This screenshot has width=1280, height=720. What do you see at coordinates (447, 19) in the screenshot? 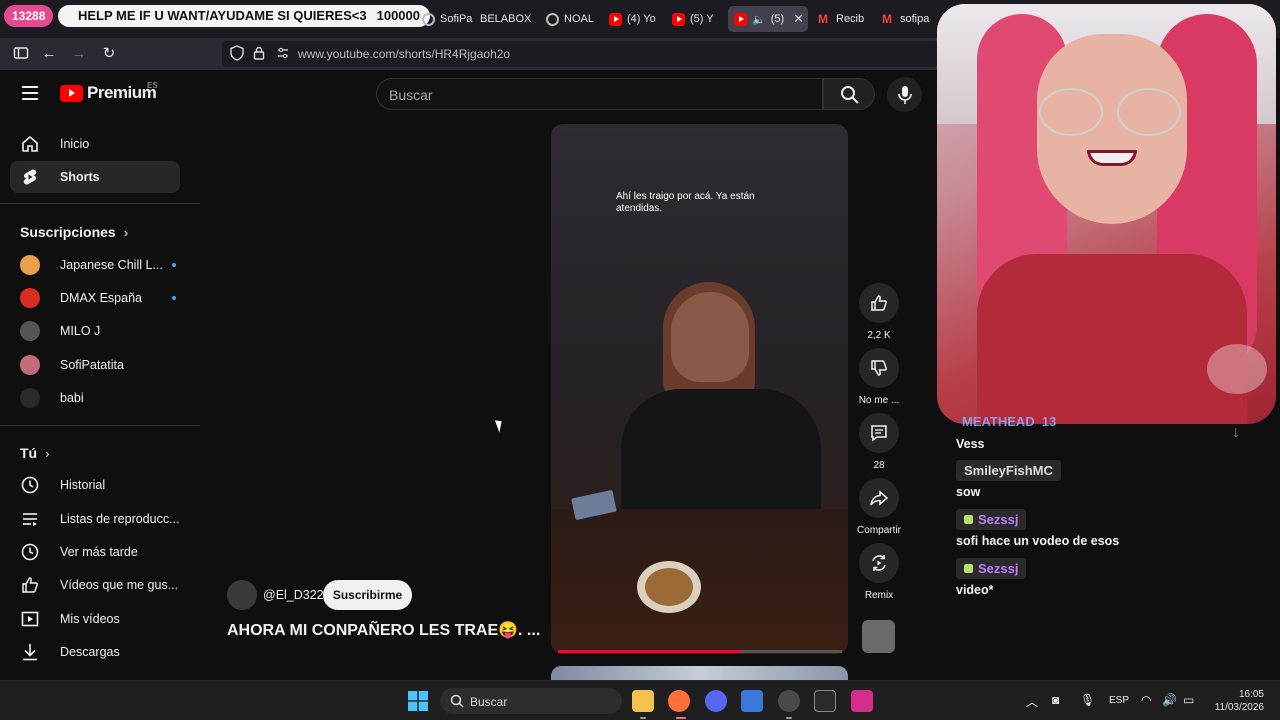
I see `browser-tab: SofiPa` at bounding box center [447, 19].